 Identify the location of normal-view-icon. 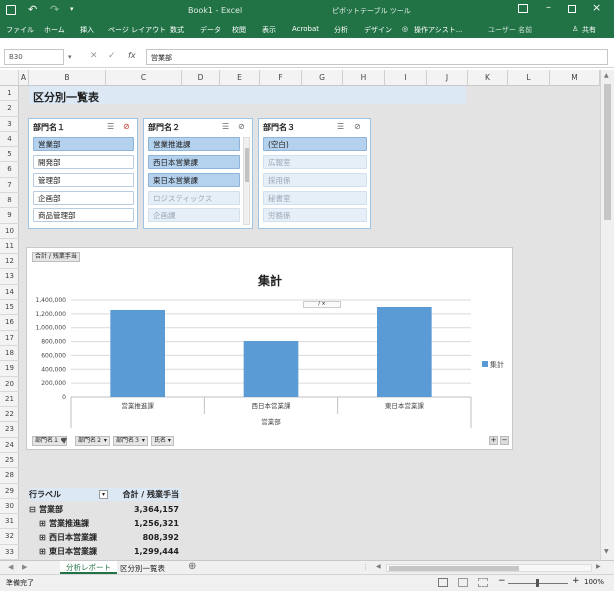
(443, 582).